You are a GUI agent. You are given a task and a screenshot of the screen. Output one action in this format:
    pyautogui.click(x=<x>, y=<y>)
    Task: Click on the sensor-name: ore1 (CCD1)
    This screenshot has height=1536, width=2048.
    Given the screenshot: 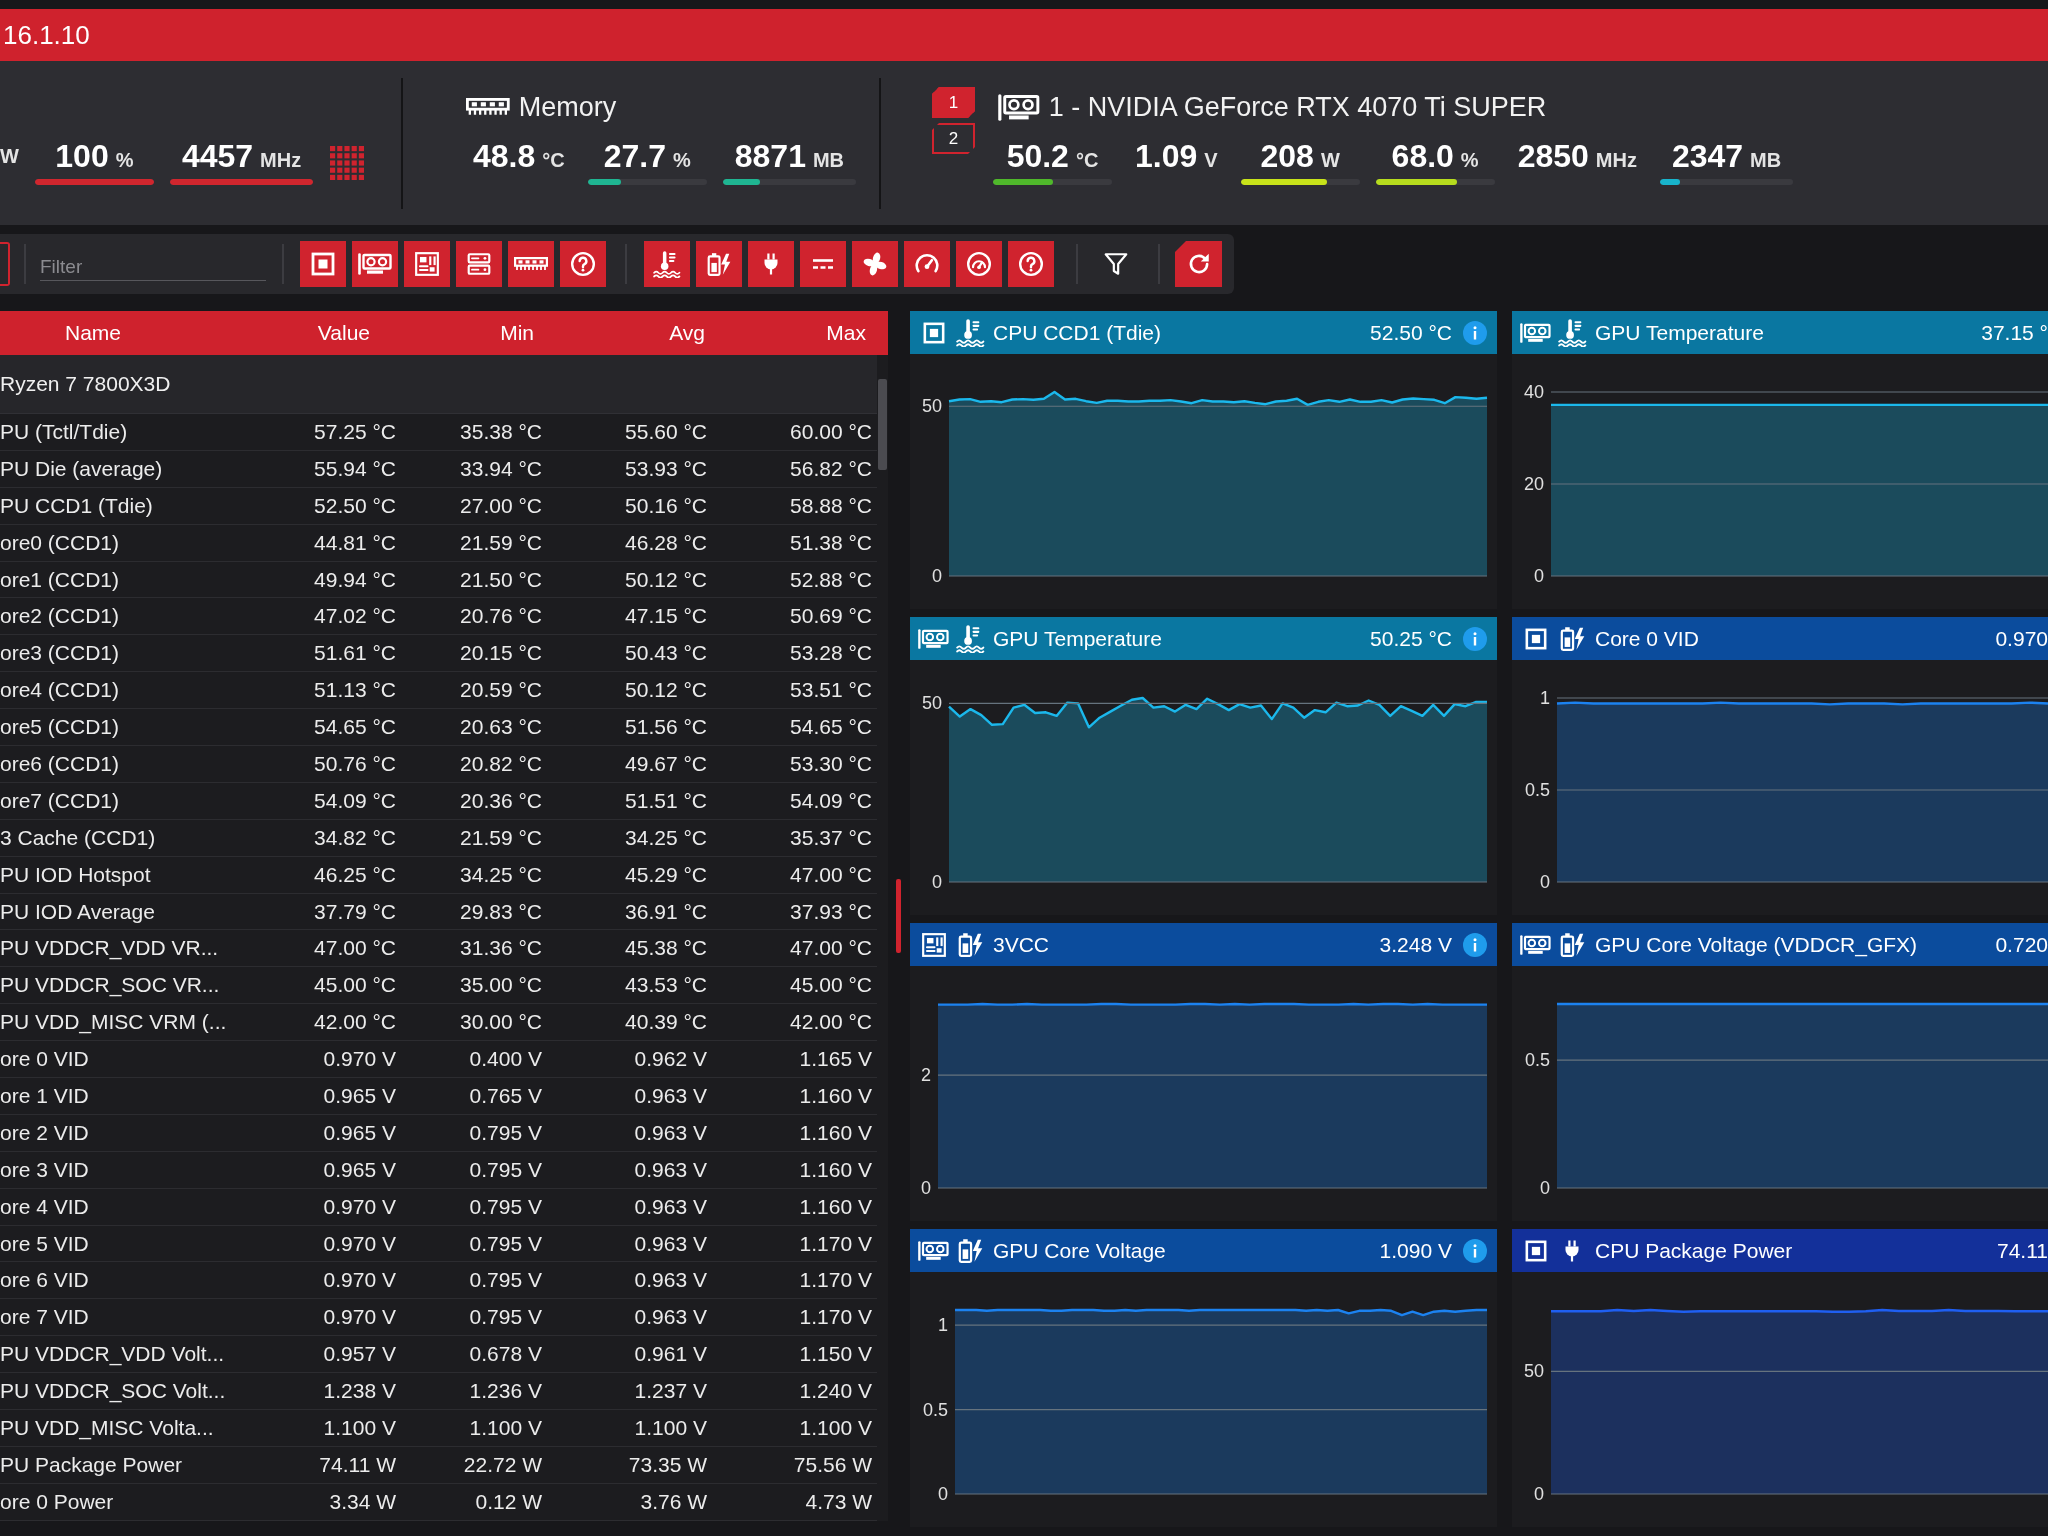 What is the action you would take?
    pyautogui.click(x=60, y=579)
    